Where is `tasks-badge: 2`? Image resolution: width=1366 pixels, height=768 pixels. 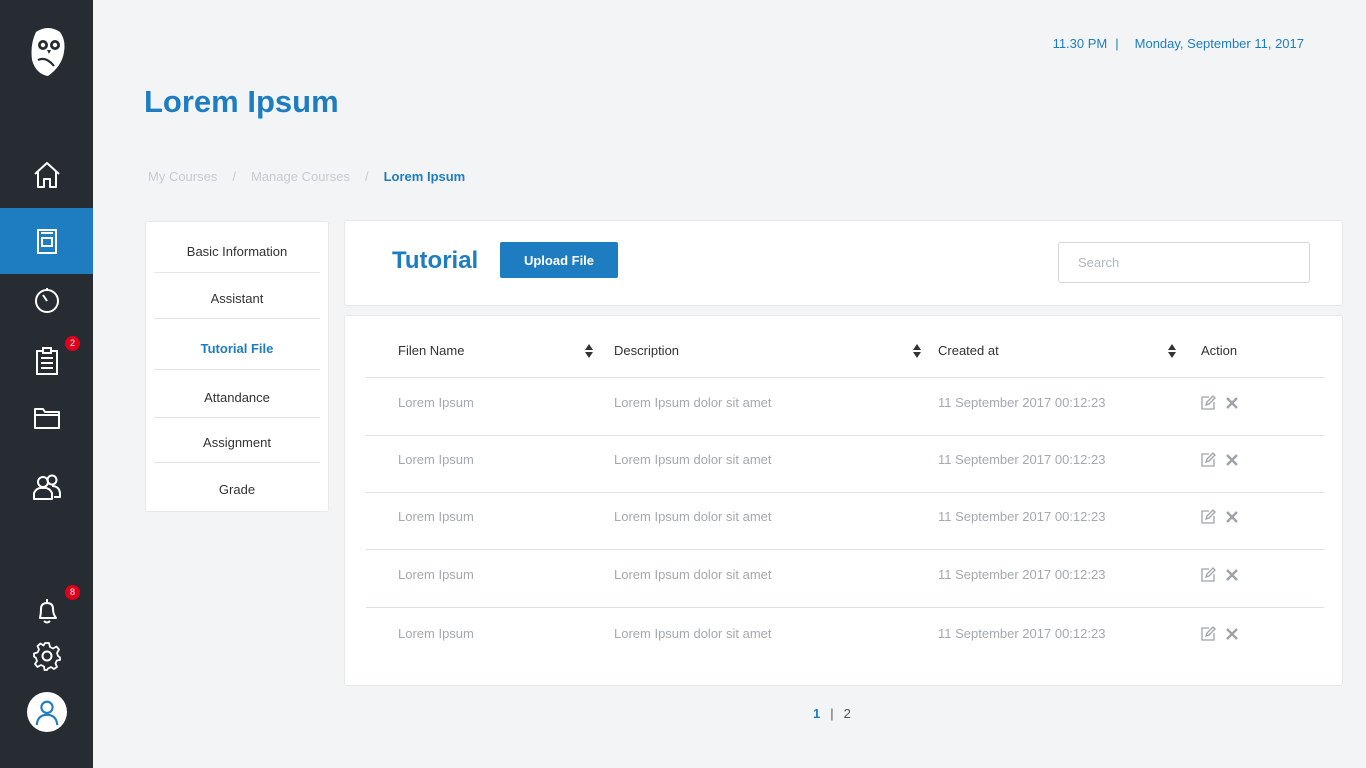 tasks-badge: 2 is located at coordinates (72, 343).